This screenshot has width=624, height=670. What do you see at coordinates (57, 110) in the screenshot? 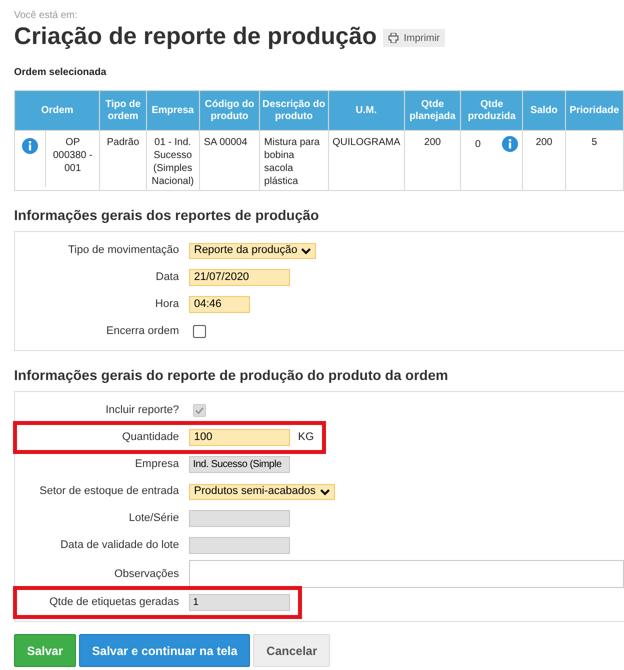
I see `column-header: Ordem` at bounding box center [57, 110].